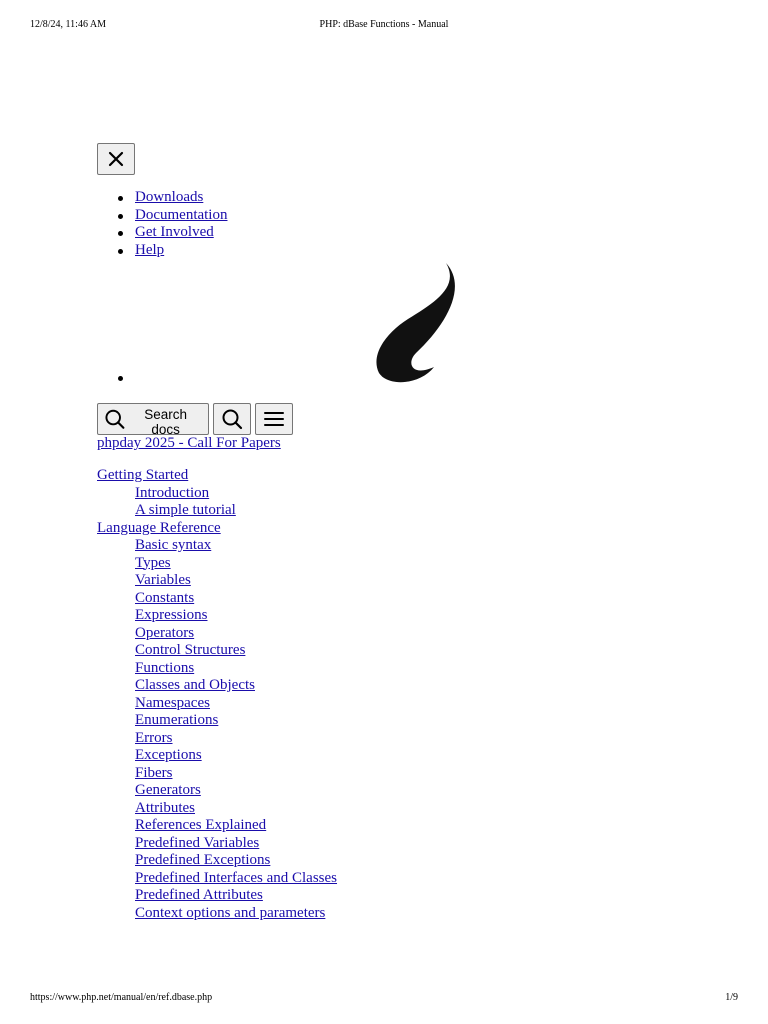 The height and width of the screenshot is (1024, 768). What do you see at coordinates (217, 616) in the screenshot?
I see `toc-link: Expressions` at bounding box center [217, 616].